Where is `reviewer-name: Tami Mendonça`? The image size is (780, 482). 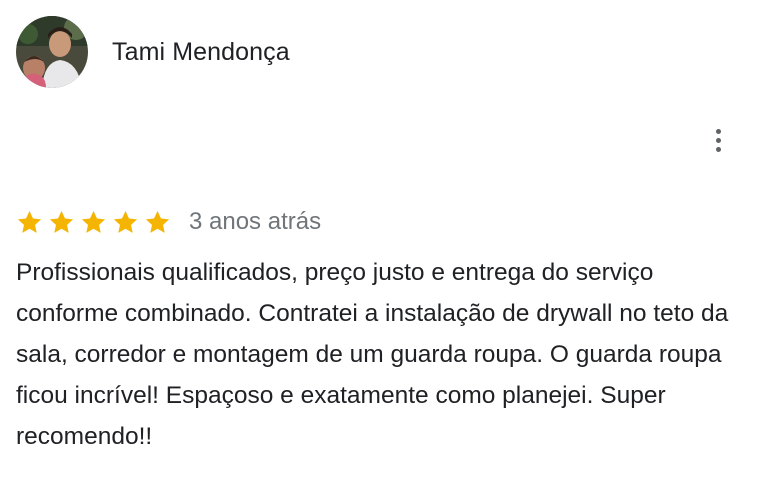 reviewer-name: Tami Mendonça is located at coordinates (201, 52).